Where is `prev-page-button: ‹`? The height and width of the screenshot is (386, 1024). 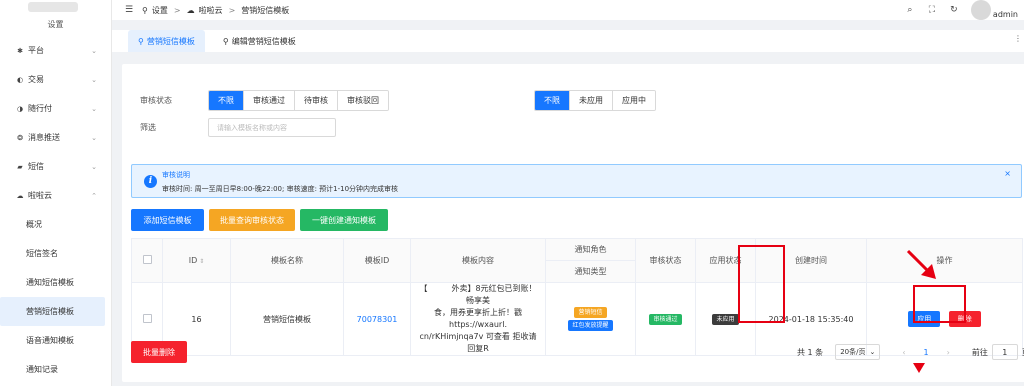
prev-page-button: ‹ is located at coordinates (903, 352).